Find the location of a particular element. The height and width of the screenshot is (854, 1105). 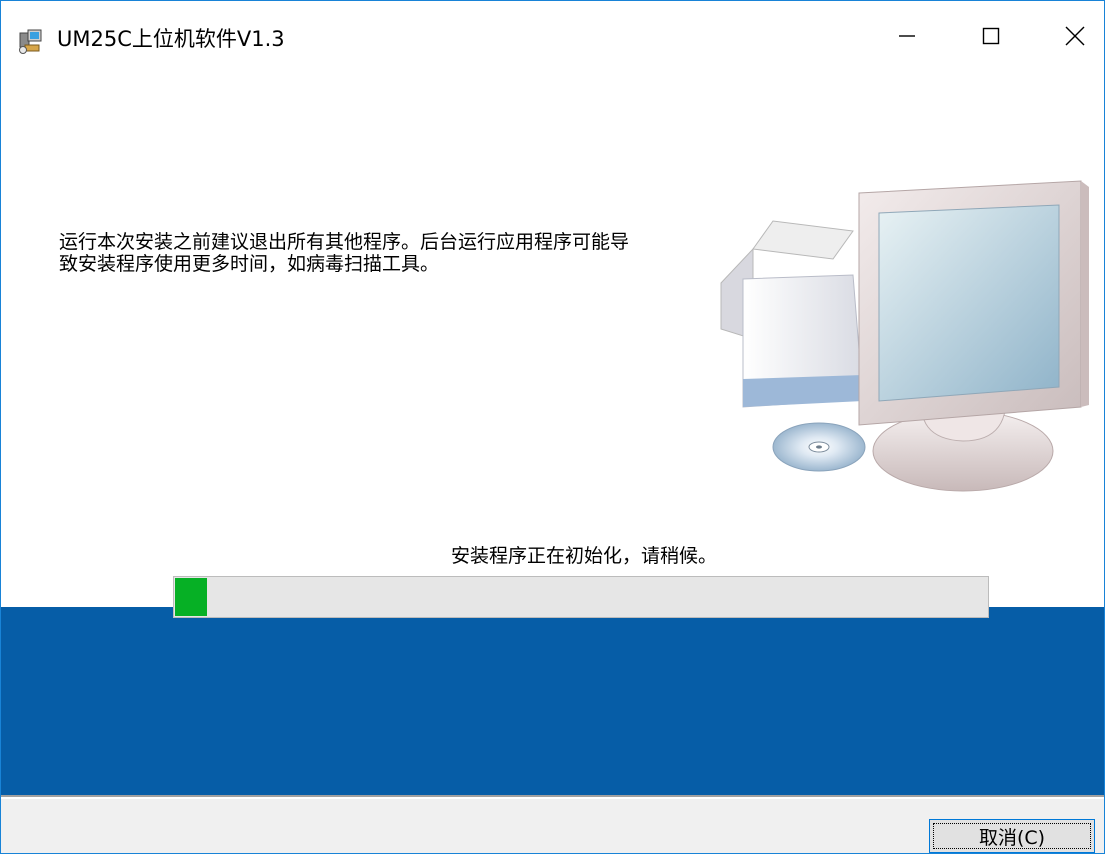

cancel-button: 取消(C) is located at coordinates (1012, 836).